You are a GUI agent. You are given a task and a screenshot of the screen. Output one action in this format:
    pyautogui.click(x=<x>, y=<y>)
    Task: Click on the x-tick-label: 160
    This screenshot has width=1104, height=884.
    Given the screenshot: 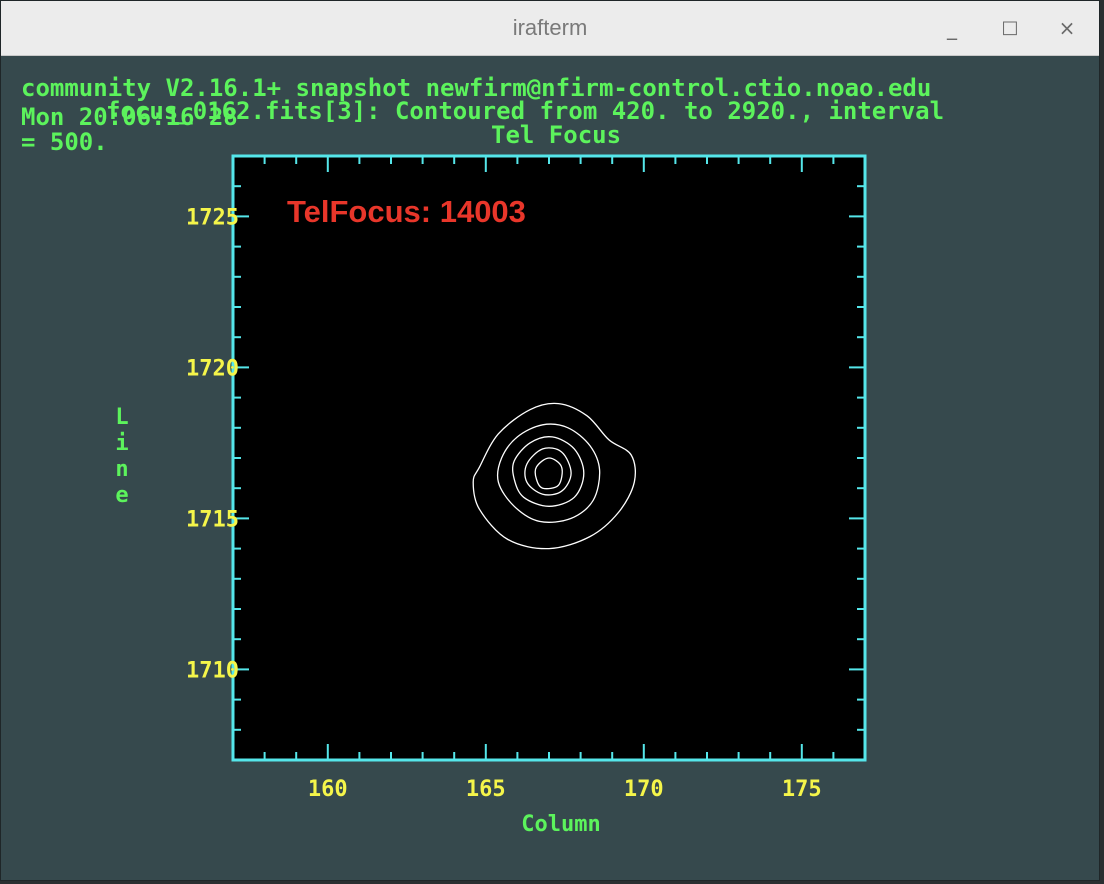 What is the action you would take?
    pyautogui.click(x=328, y=789)
    